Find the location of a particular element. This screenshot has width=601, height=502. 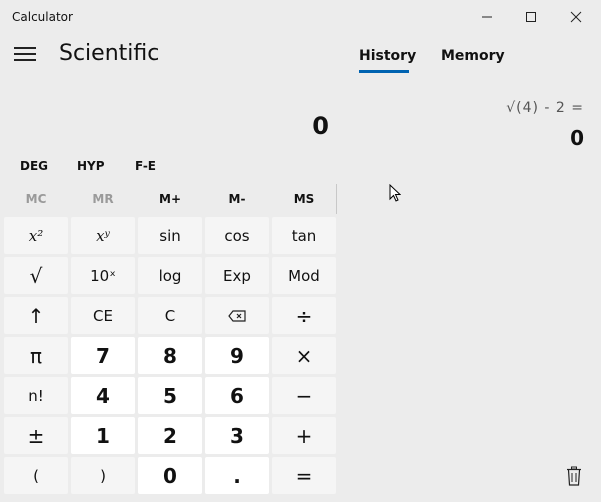

digit-3-button: 3 is located at coordinates (237, 435).